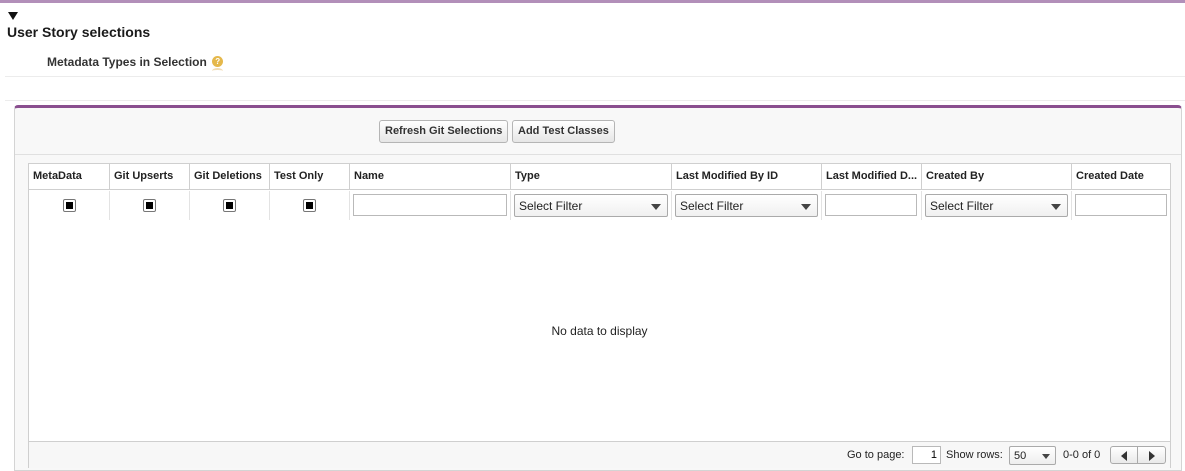 This screenshot has width=1185, height=471. Describe the element at coordinates (79, 32) in the screenshot. I see `section-title: User Story selections` at that location.